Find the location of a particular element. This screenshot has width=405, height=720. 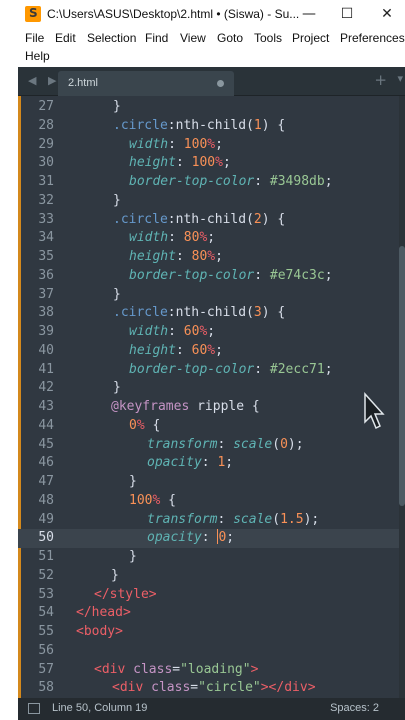

line-code: transform: scale(1.5); is located at coordinates (233, 520).